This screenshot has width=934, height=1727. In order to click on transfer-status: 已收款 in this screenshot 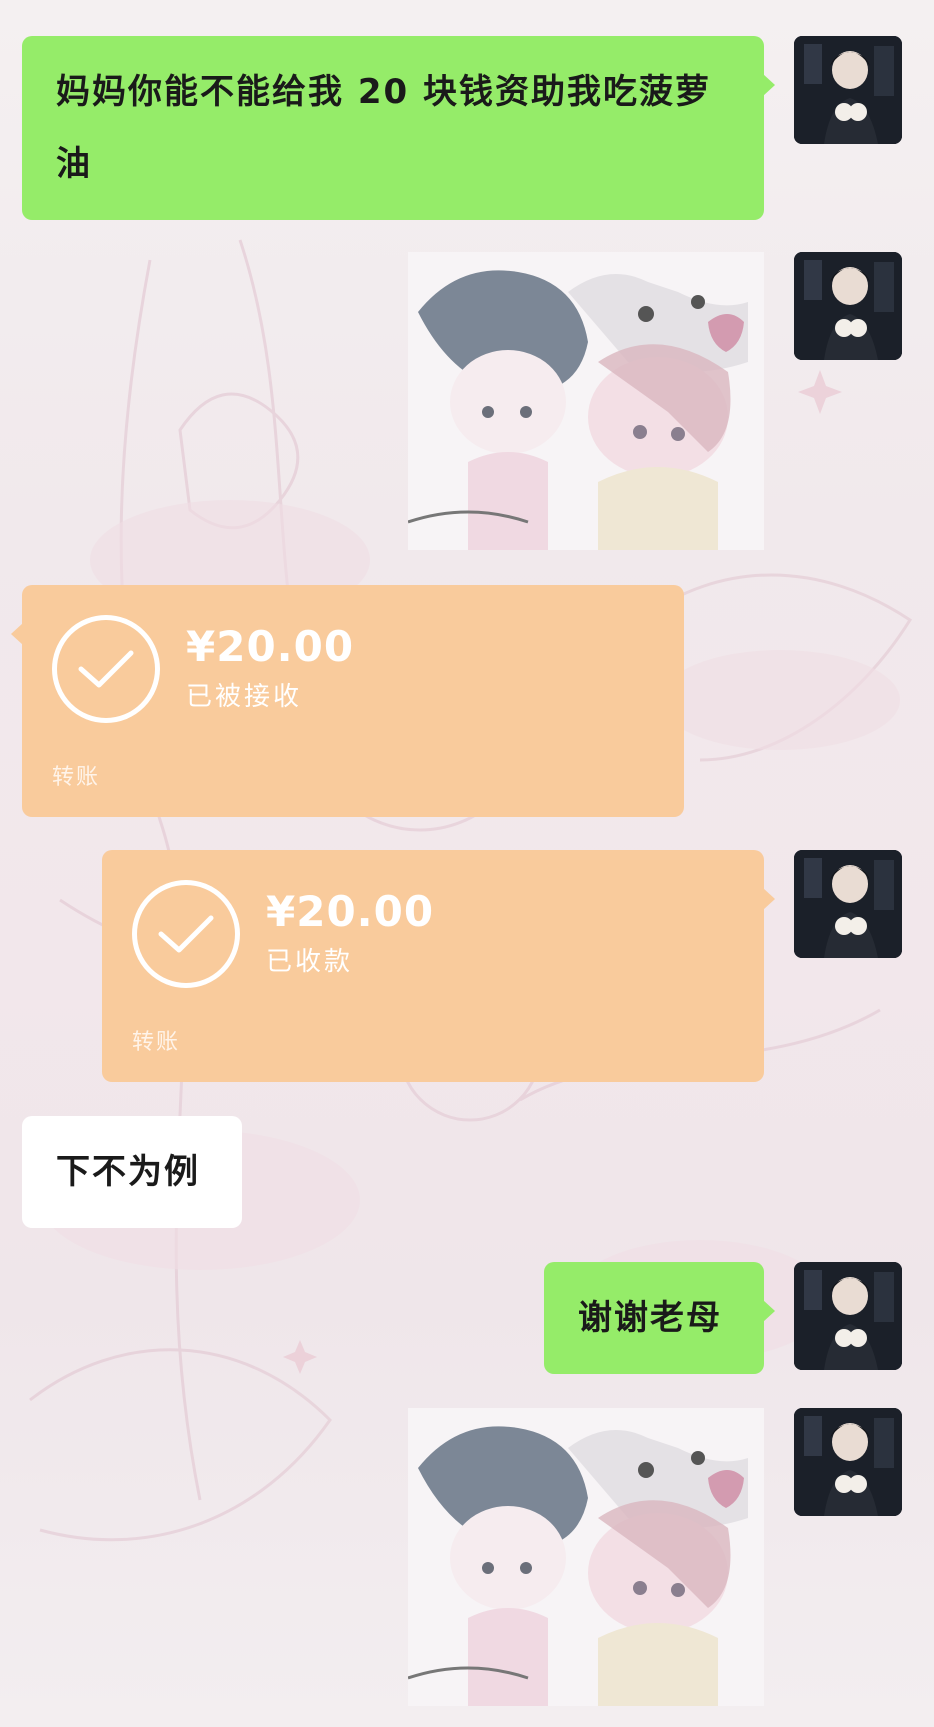, I will do `click(310, 962)`.